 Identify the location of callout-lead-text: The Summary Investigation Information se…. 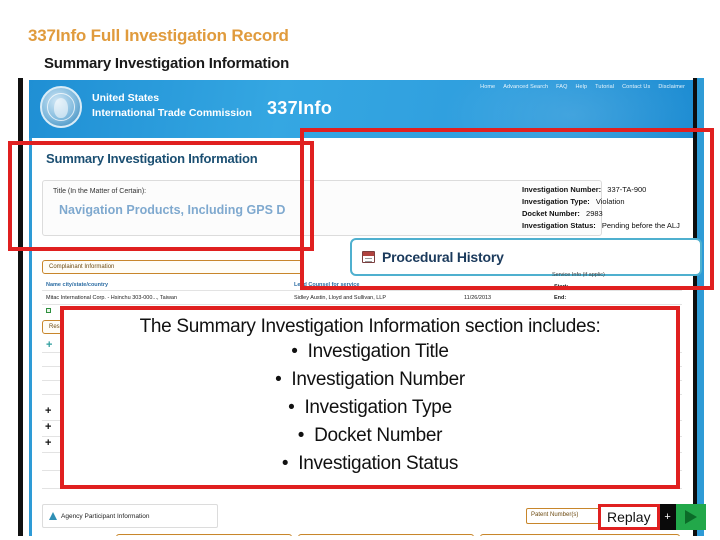
(370, 326).